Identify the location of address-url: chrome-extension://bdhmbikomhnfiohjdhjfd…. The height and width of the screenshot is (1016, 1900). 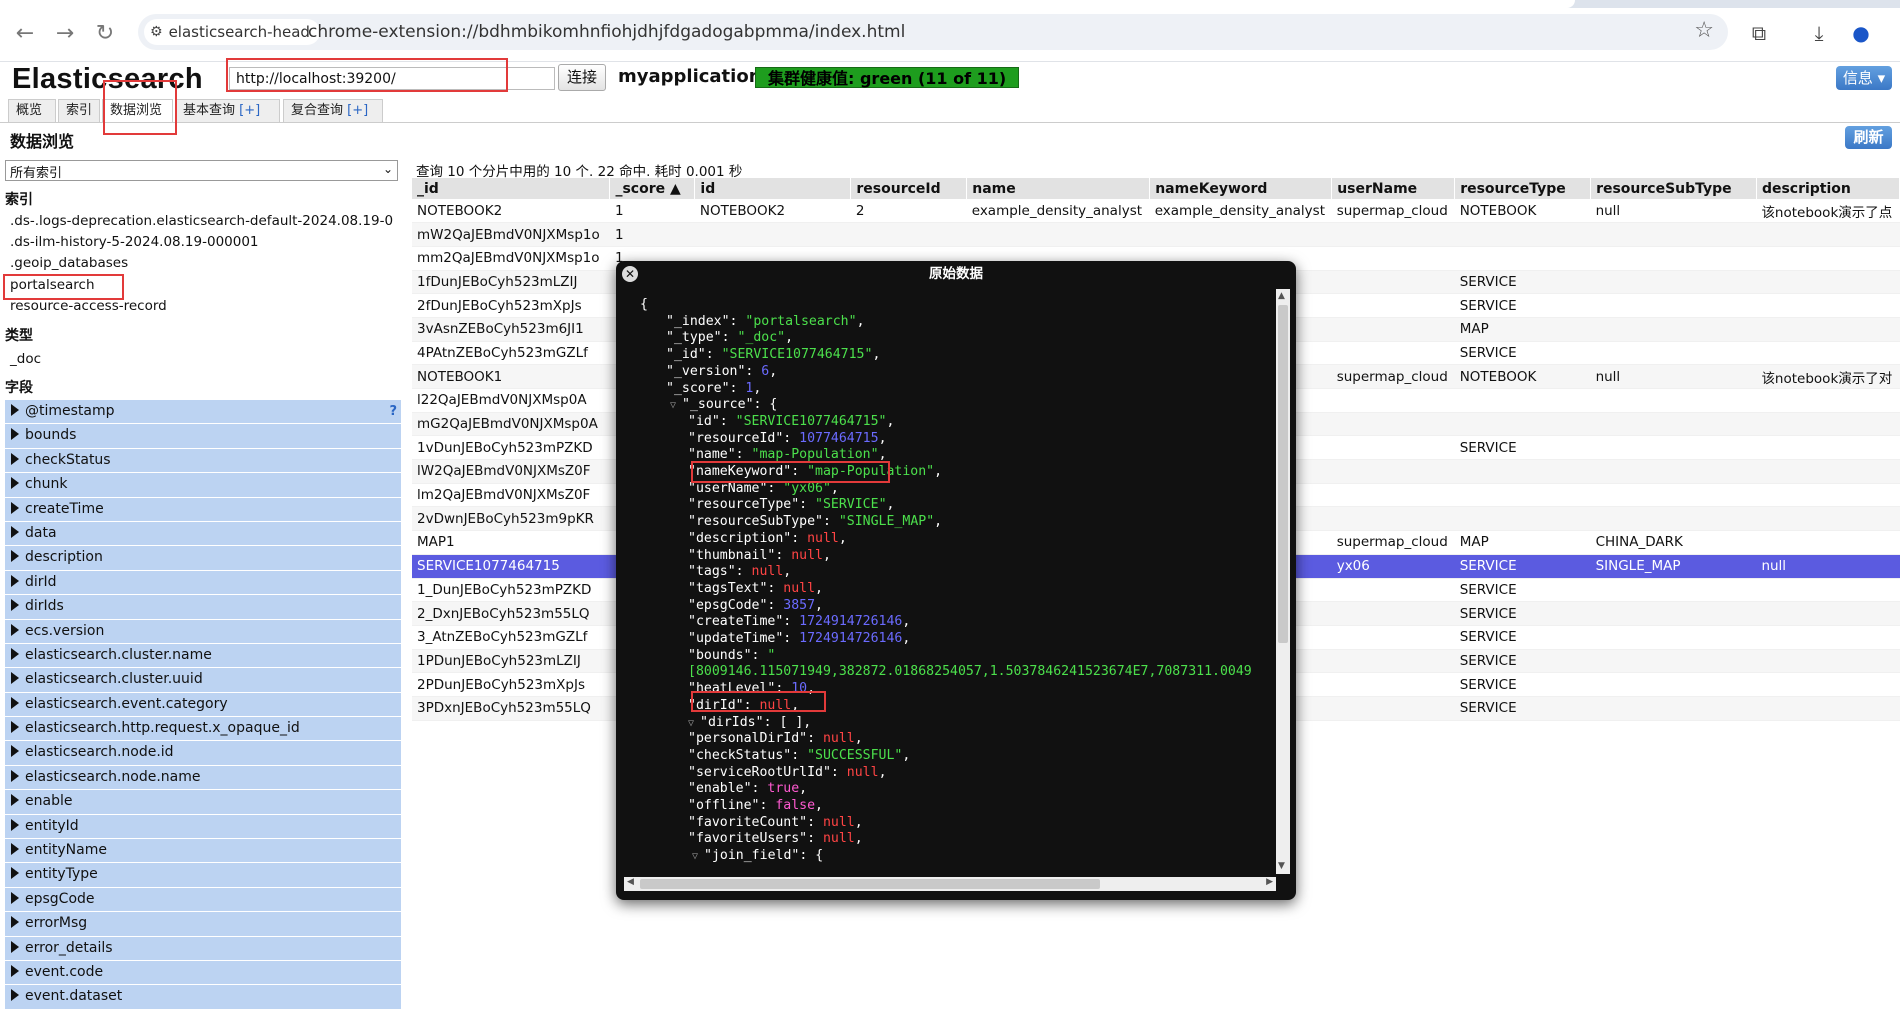
(606, 32).